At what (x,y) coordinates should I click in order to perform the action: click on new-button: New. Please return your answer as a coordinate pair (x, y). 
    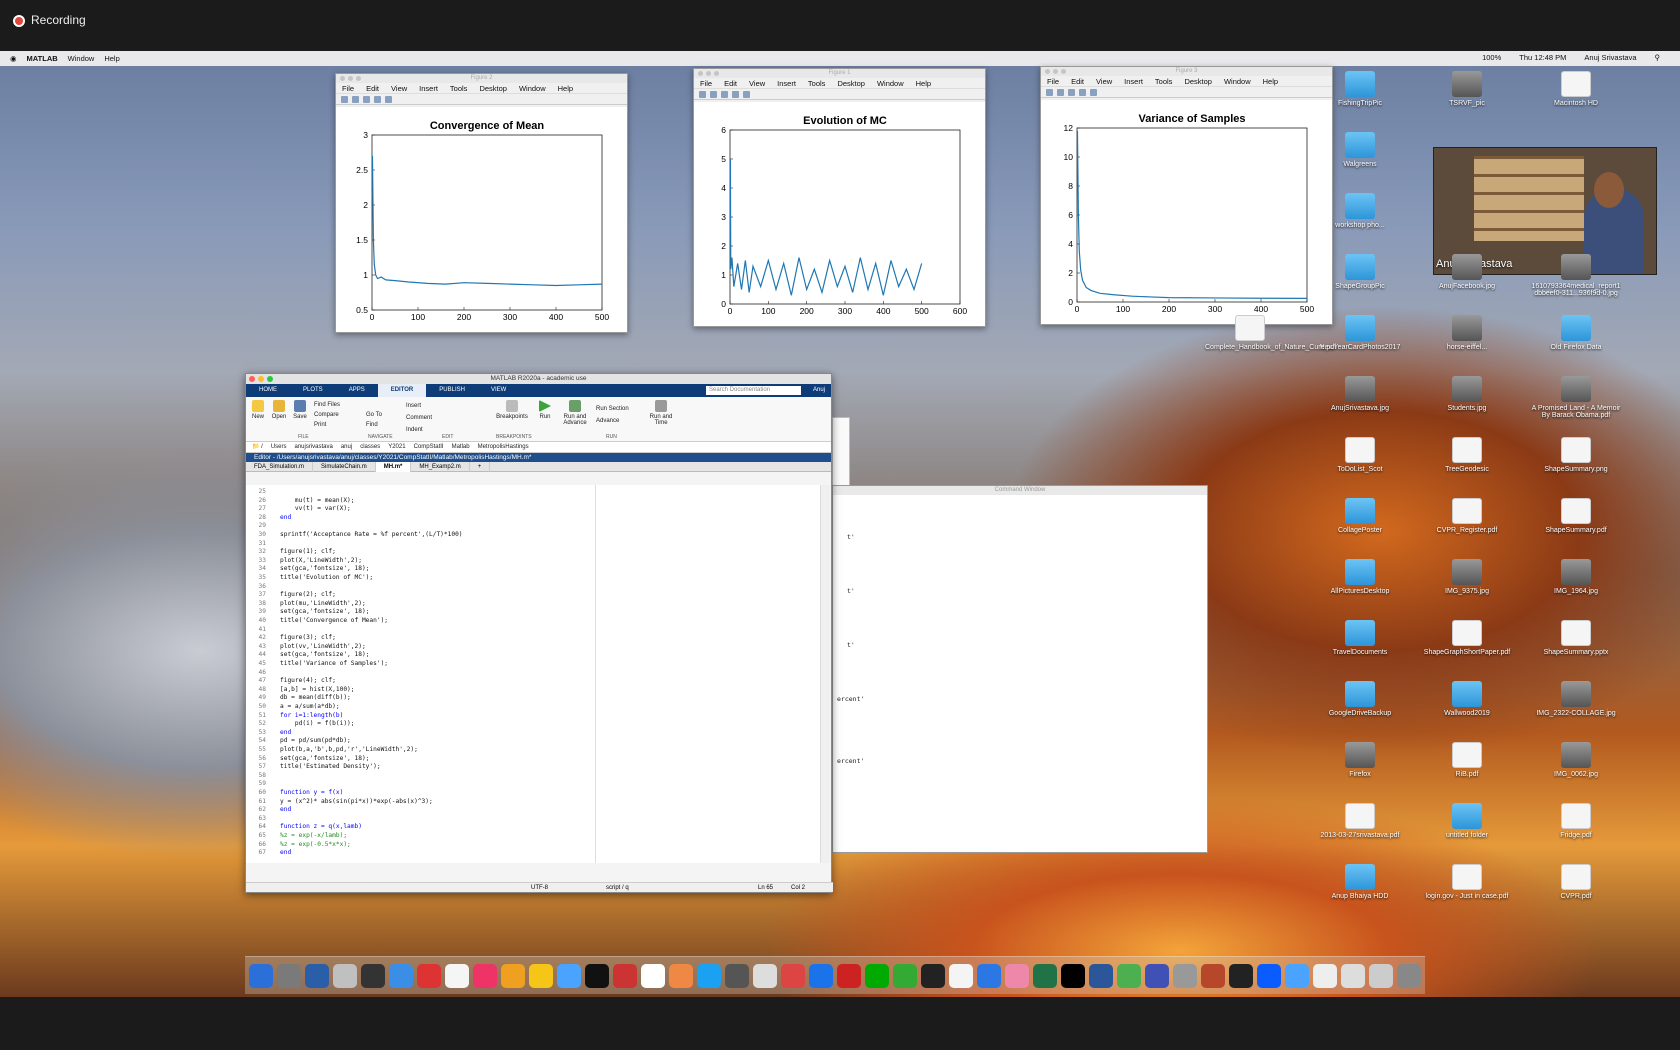
    Looking at the image, I should click on (258, 410).